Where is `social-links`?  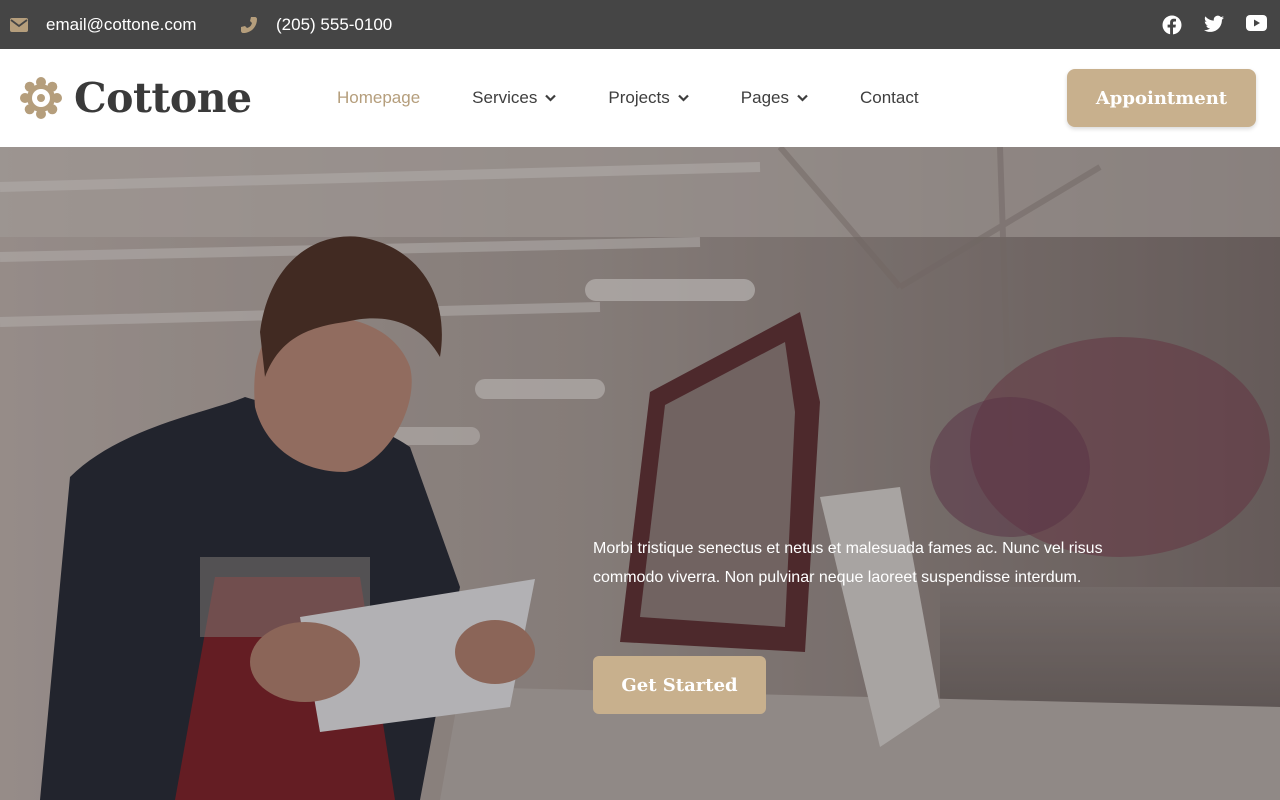
social-links is located at coordinates (1214, 24).